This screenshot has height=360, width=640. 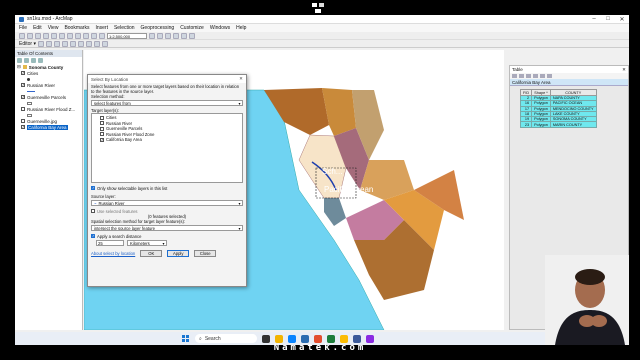 What do you see at coordinates (147, 242) in the screenshot?
I see `distance-unit-select: Kilometers ▾` at bounding box center [147, 242].